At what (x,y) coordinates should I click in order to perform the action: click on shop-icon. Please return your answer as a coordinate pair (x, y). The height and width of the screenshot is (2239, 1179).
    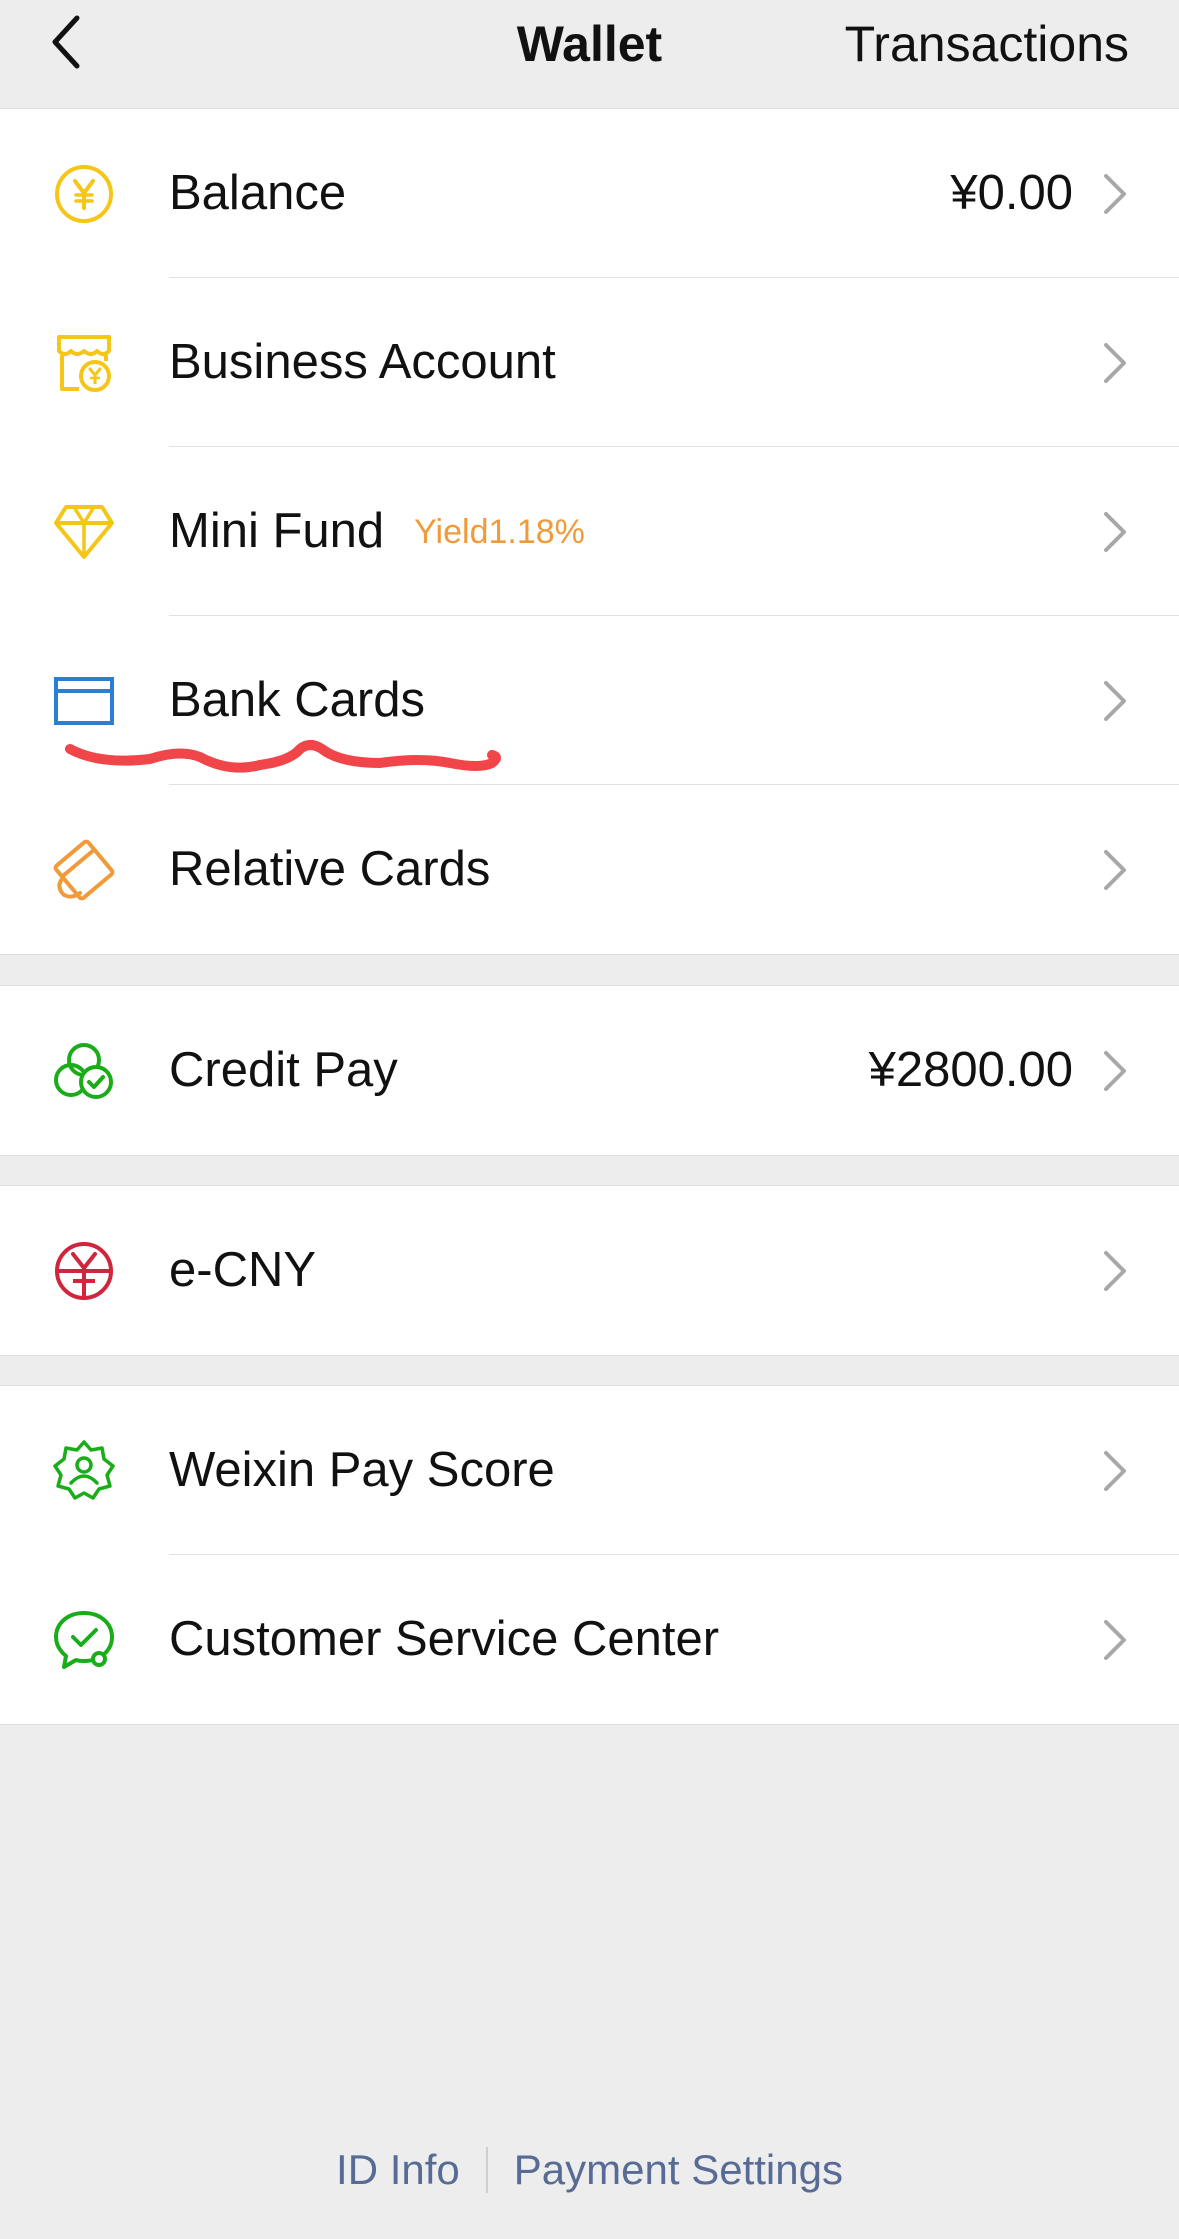
    Looking at the image, I should click on (84, 363).